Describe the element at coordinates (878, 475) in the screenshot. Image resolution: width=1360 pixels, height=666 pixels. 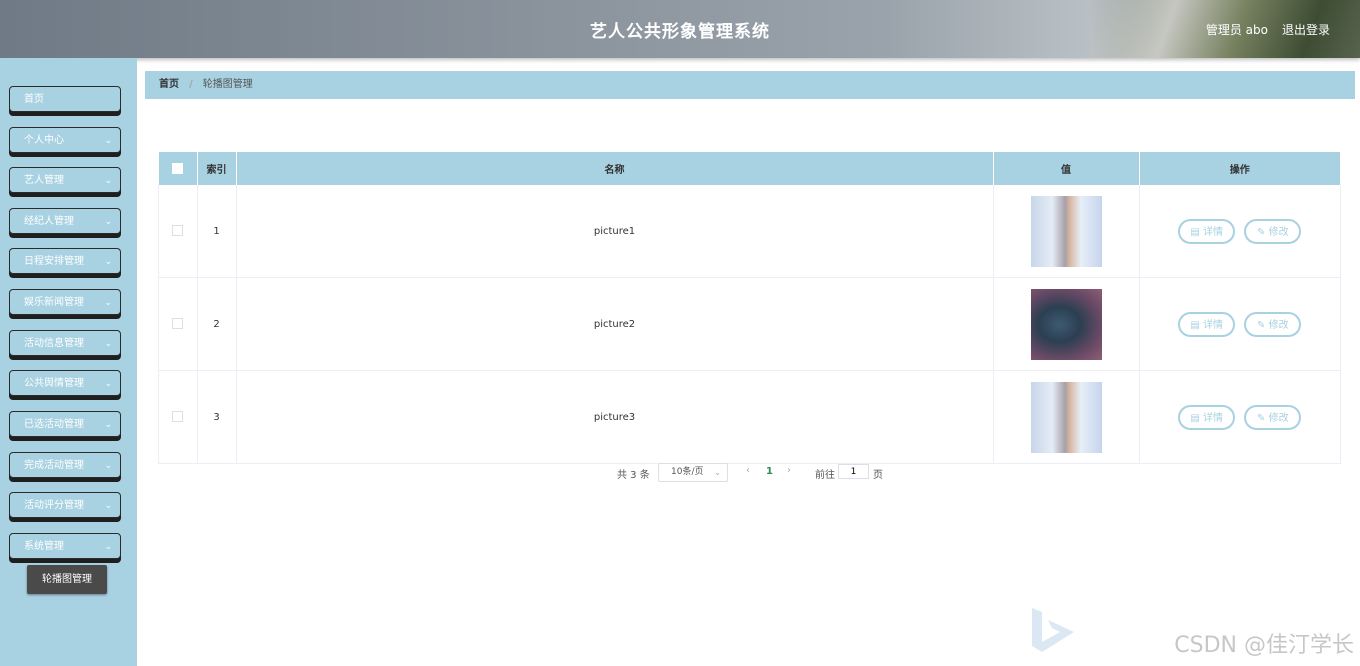
I see `goto-page-suffix: 页` at that location.